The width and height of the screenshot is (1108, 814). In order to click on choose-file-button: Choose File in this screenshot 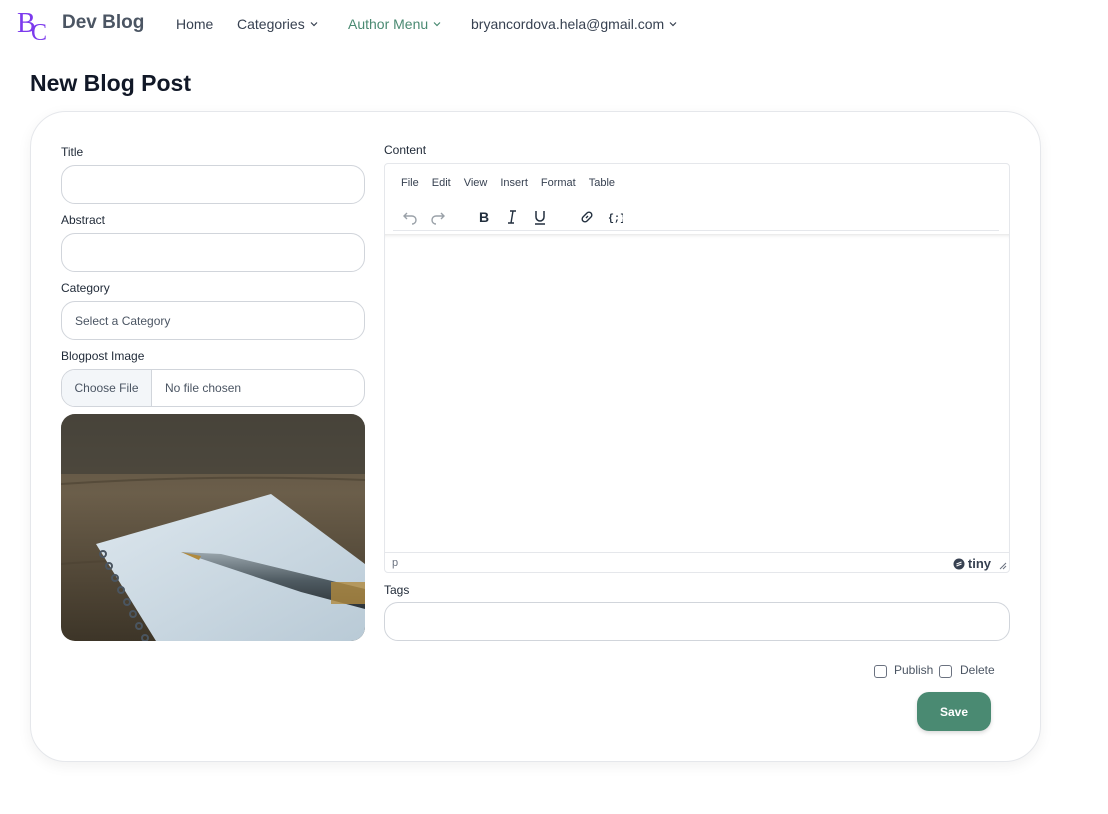, I will do `click(107, 388)`.